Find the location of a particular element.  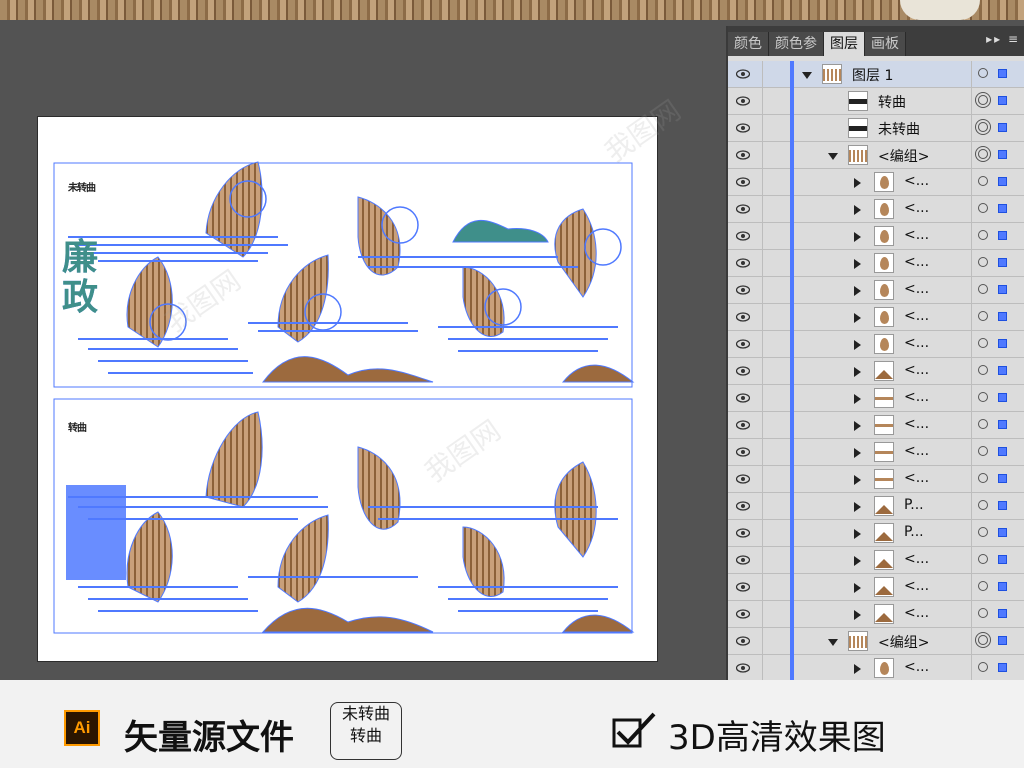

layer-row: 未转曲 is located at coordinates (876, 128).